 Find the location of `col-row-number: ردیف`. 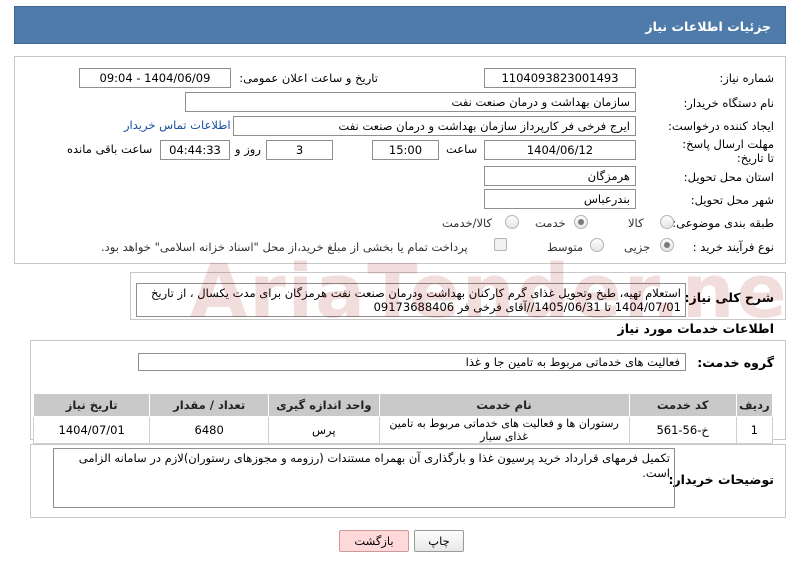

col-row-number: ردیف is located at coordinates (754, 405).